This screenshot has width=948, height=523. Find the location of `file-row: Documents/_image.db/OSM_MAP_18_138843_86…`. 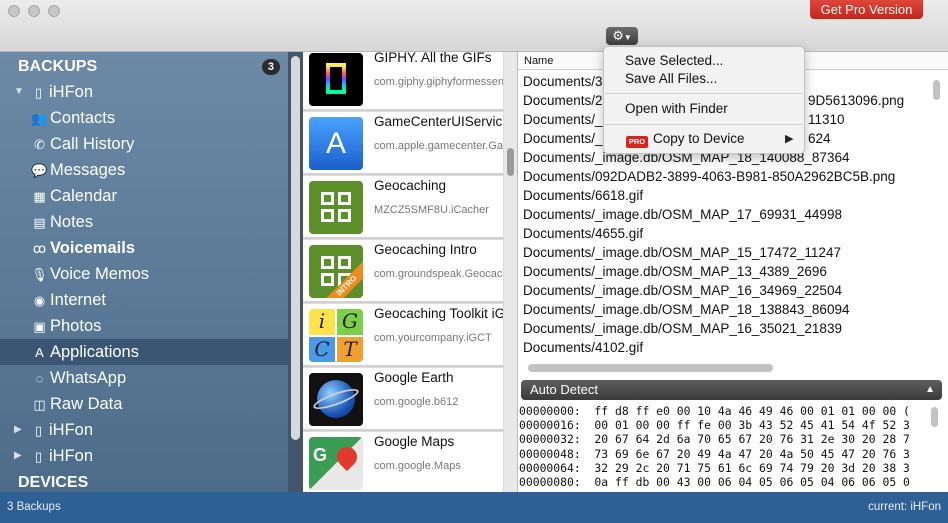

file-row: Documents/_image.db/OSM_MAP_18_138843_86… is located at coordinates (686, 309).